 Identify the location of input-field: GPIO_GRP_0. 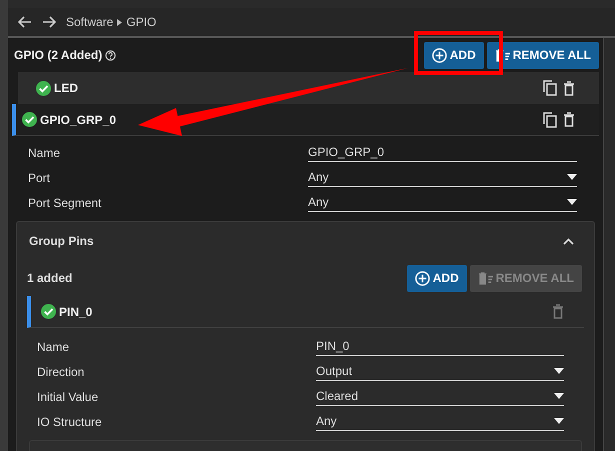
(442, 152).